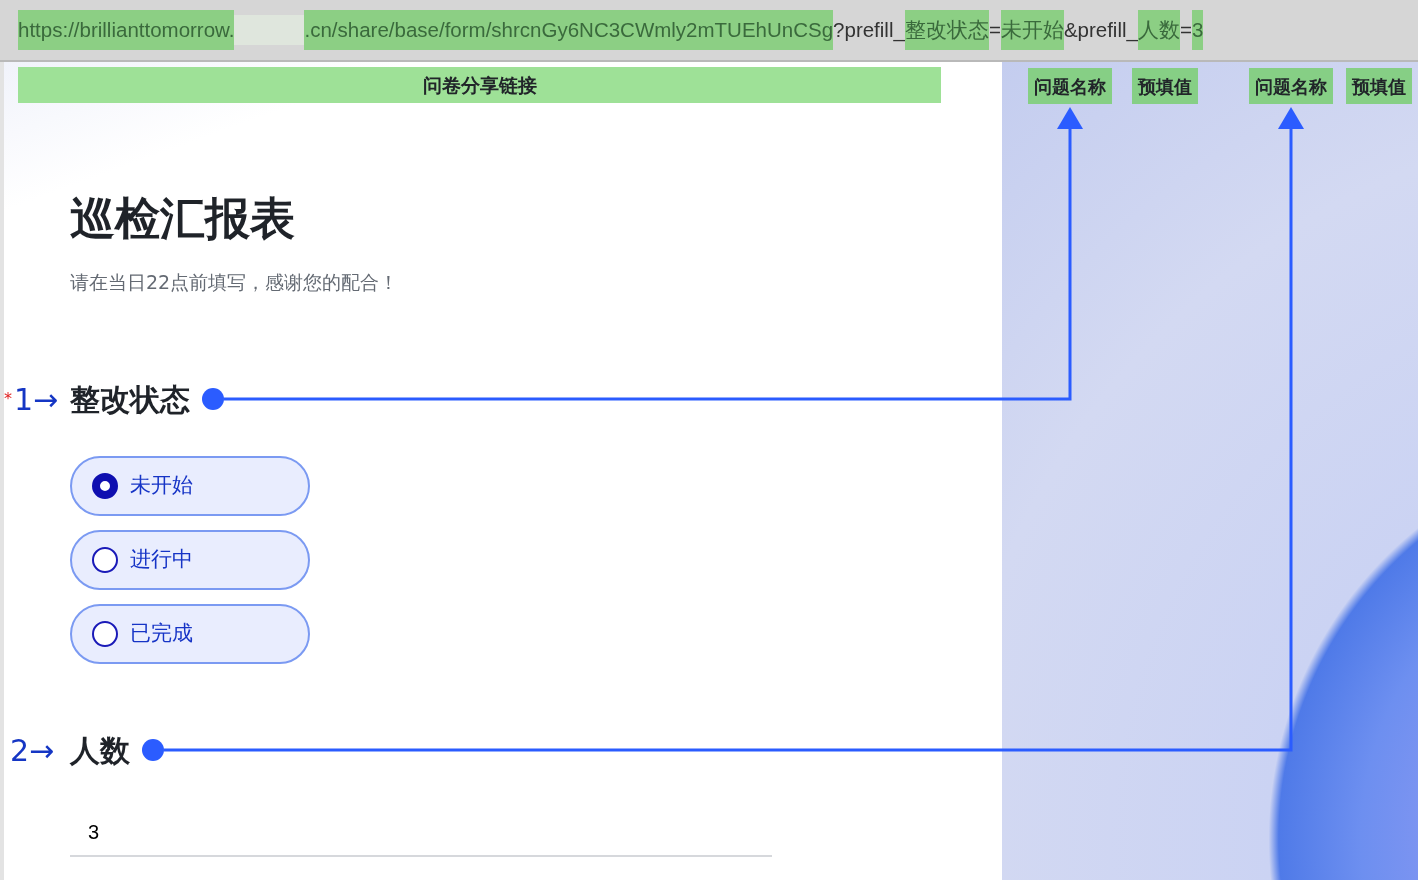 Image resolution: width=1418 pixels, height=882 pixels. Describe the element at coordinates (32, 750) in the screenshot. I see `question-number-annotation: 2→` at that location.